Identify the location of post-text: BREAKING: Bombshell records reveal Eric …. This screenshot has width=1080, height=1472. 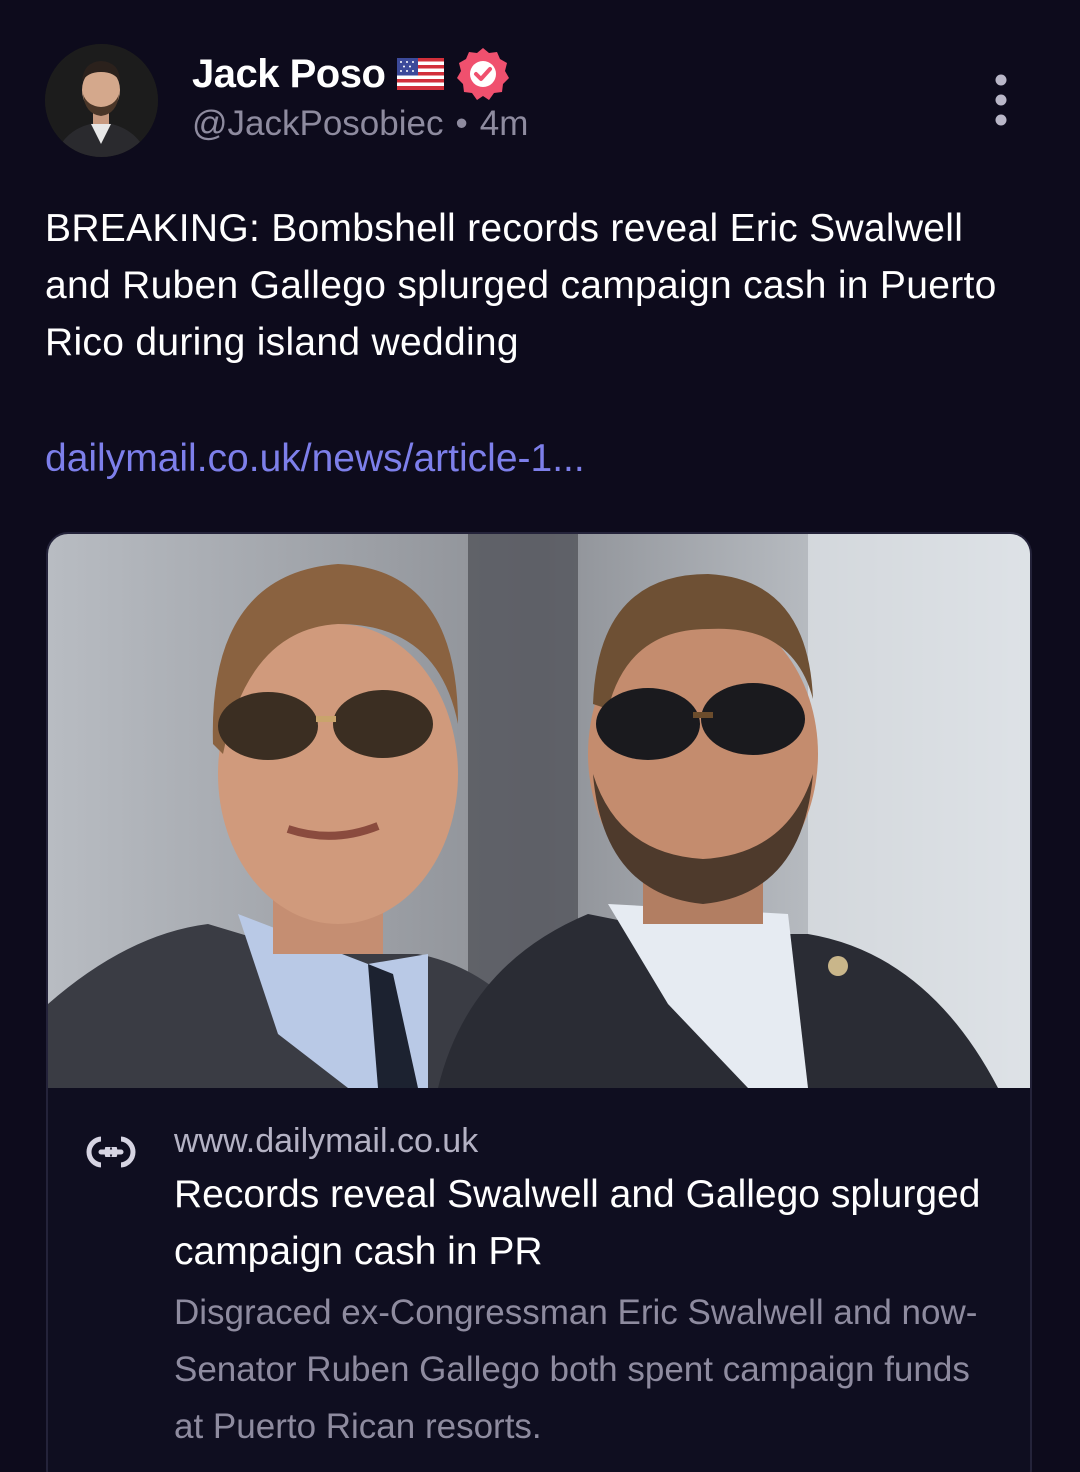
(521, 285).